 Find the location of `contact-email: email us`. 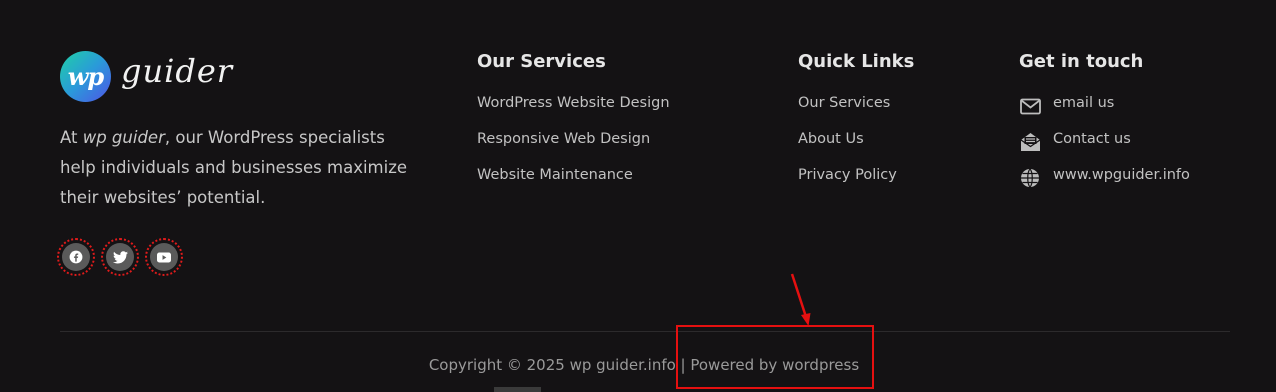

contact-email: email us is located at coordinates (1104, 111).